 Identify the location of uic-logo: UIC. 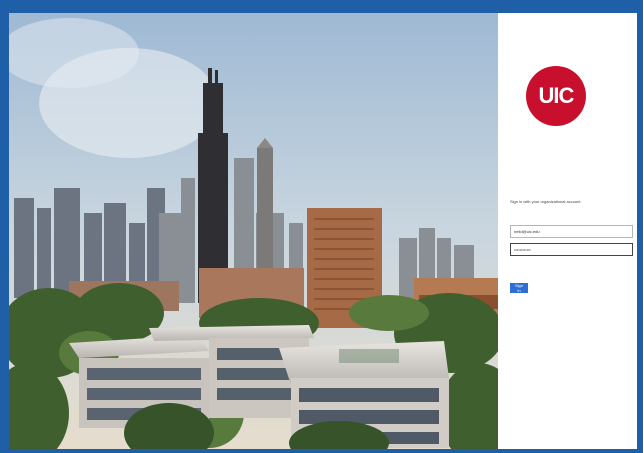
(556, 96).